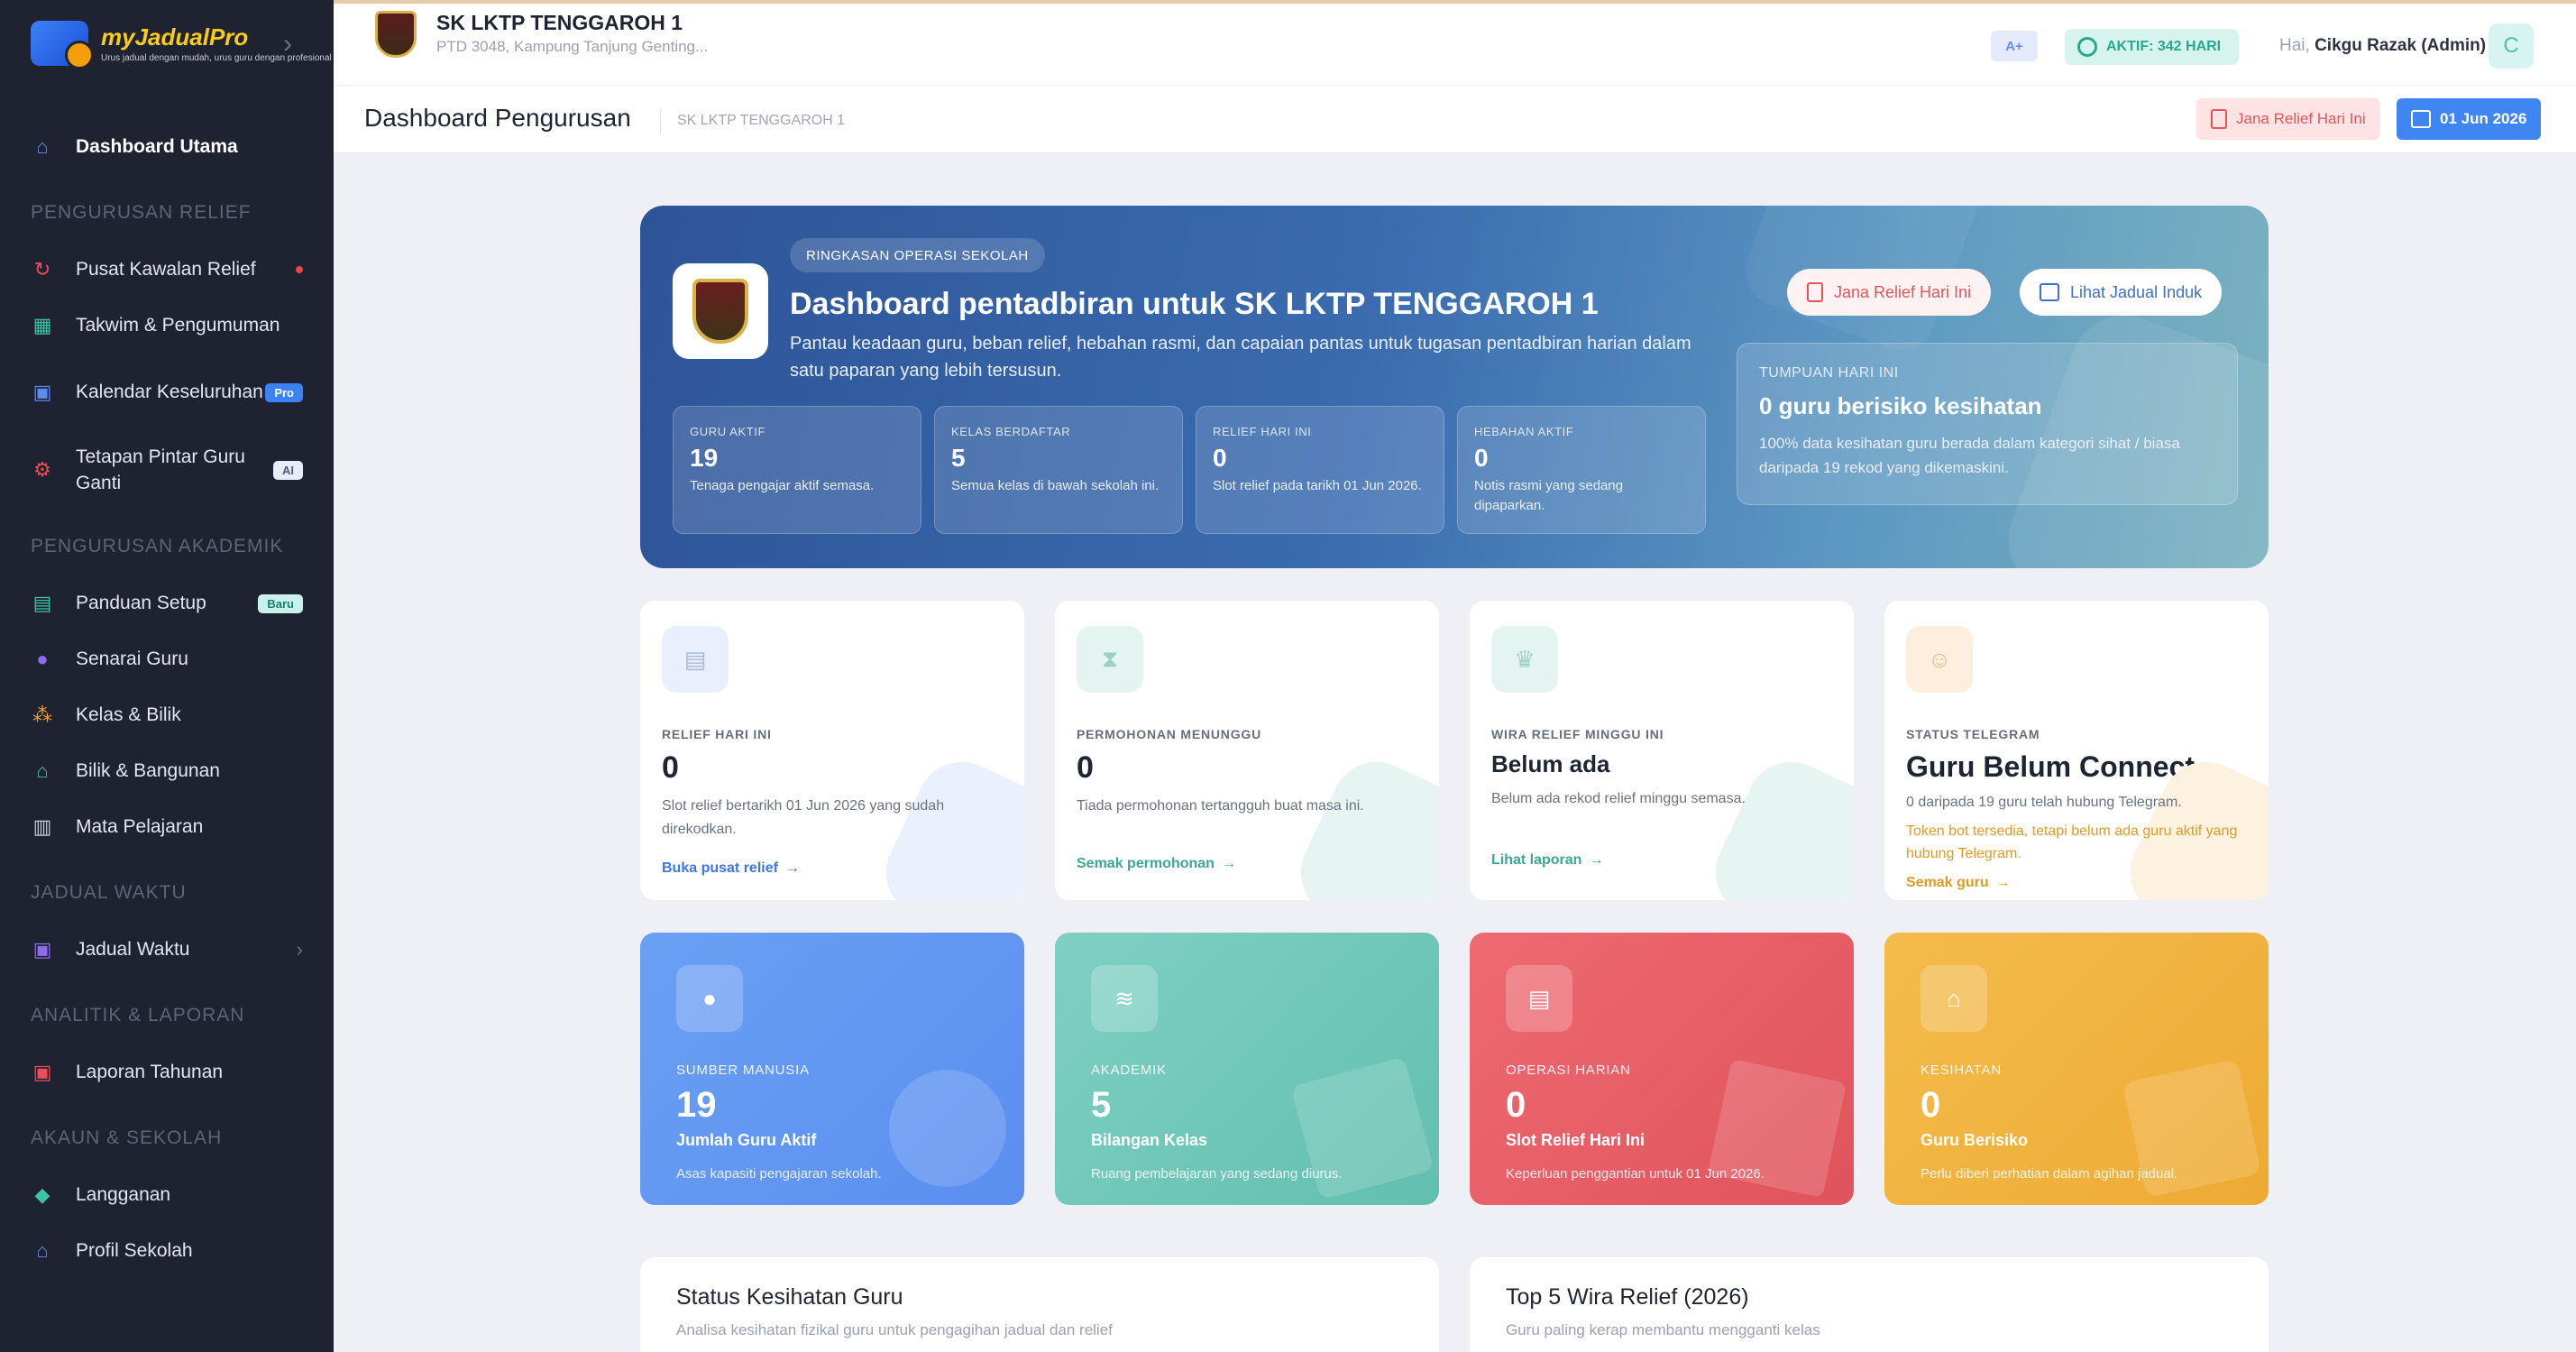 This screenshot has width=2576, height=1352. Describe the element at coordinates (42, 325) in the screenshot. I see `calendar-grid-icon: ▦` at that location.